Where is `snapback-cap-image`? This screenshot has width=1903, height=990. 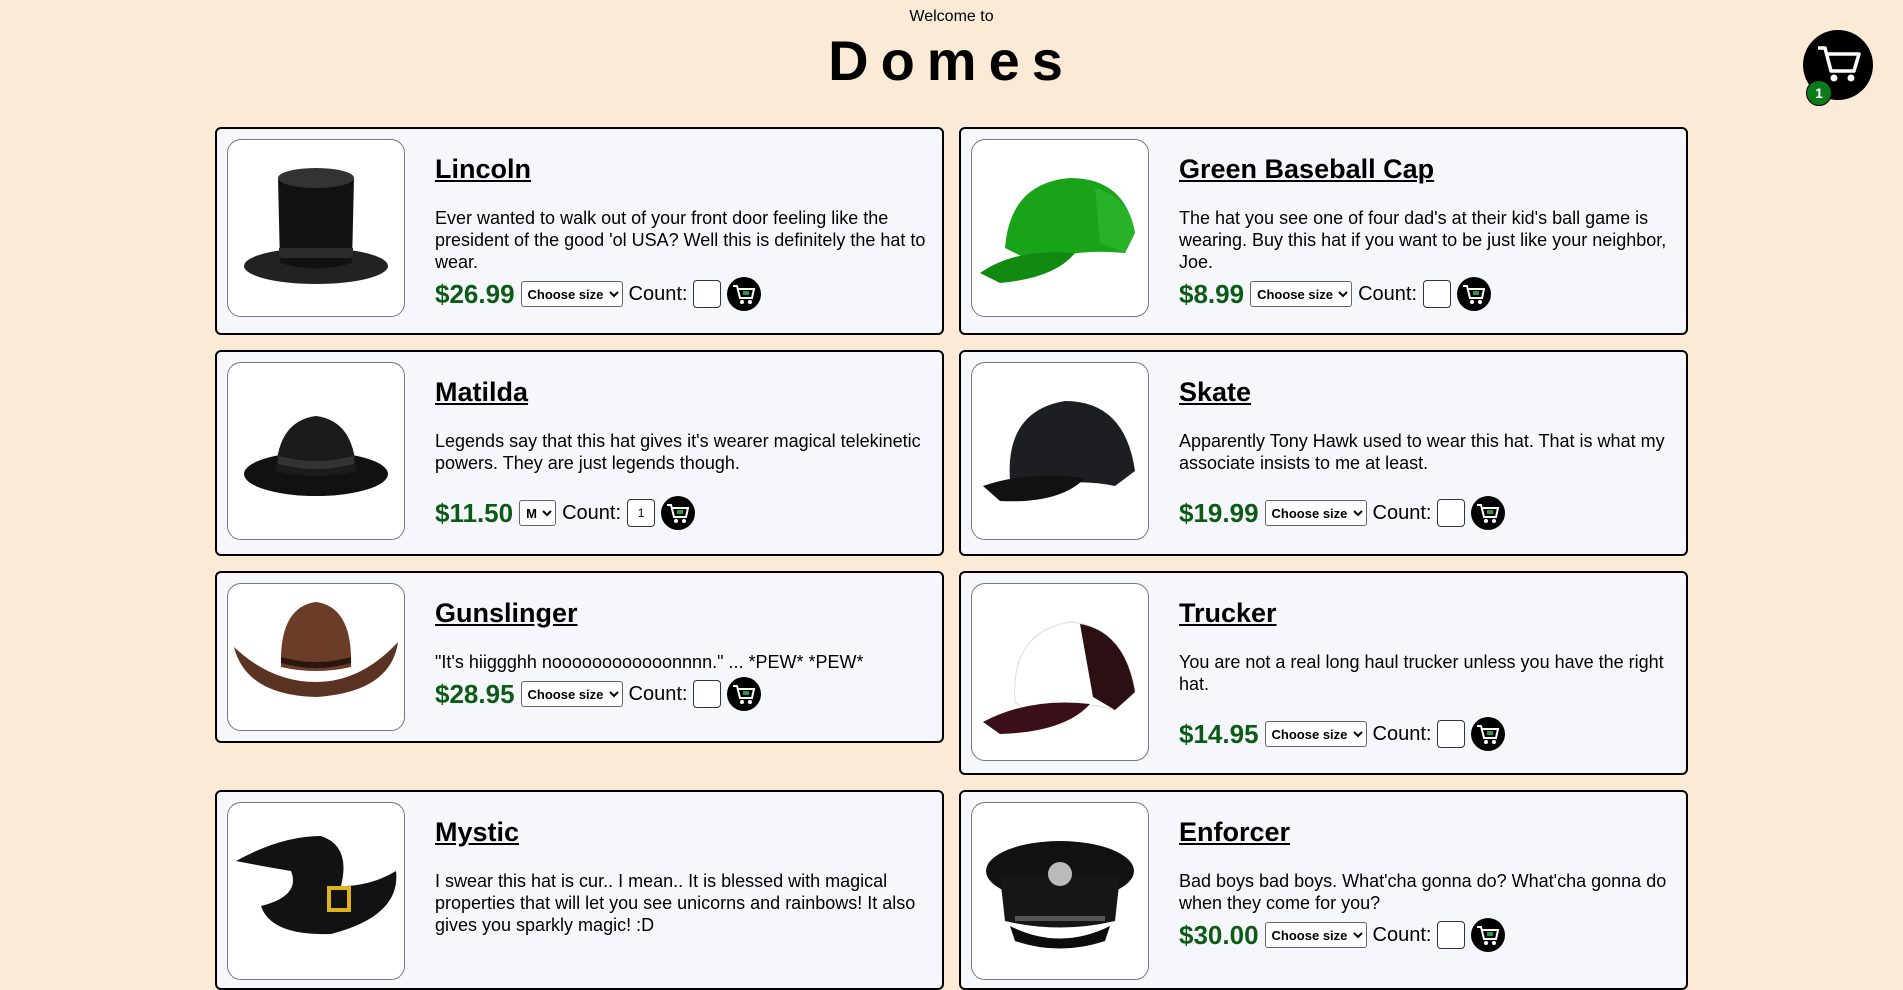
snapback-cap-image is located at coordinates (1059, 451).